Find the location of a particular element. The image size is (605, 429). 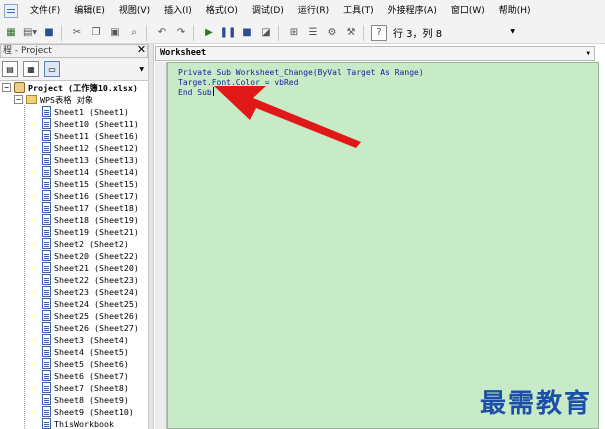

tree-item-sheet: Sheet20 (Sheet22) is located at coordinates (90, 256).